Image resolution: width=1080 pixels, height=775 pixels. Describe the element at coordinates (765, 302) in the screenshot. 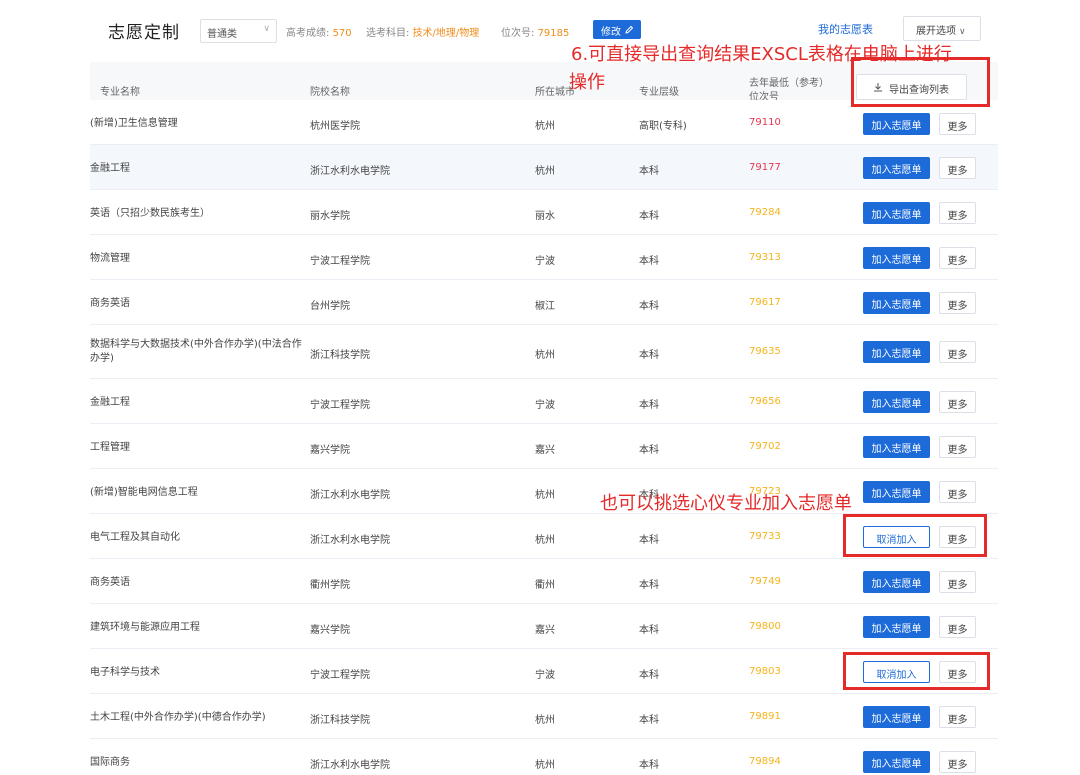

I see `last-year-rank: 79617` at that location.